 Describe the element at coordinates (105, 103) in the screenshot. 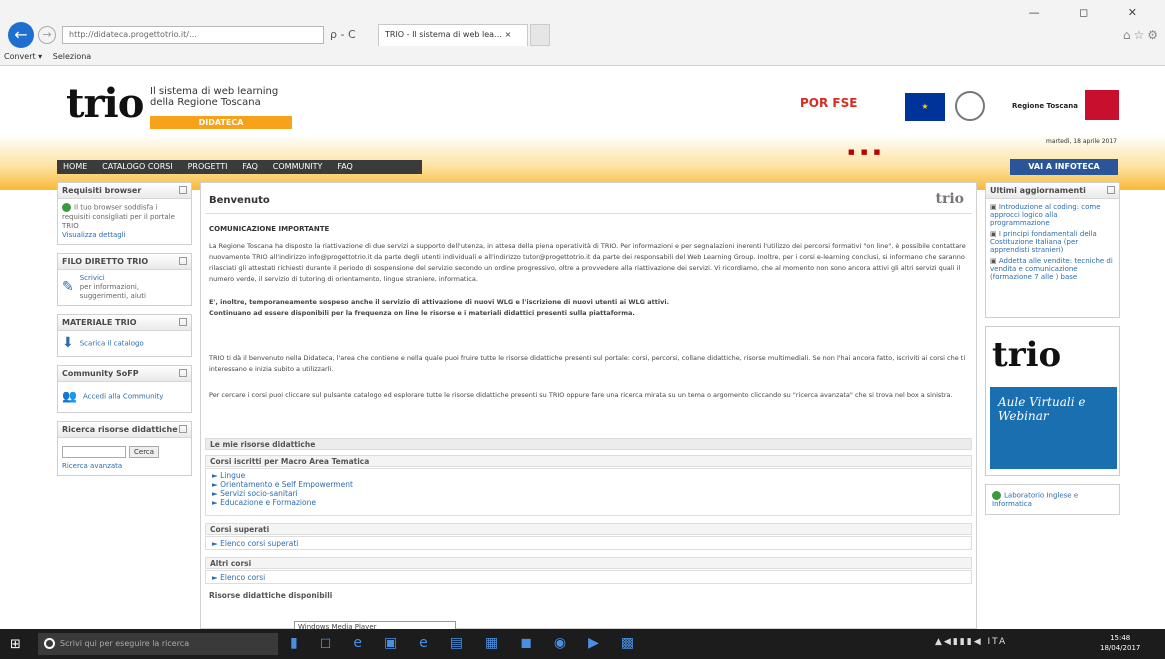

I see `trio-logo: trio` at that location.